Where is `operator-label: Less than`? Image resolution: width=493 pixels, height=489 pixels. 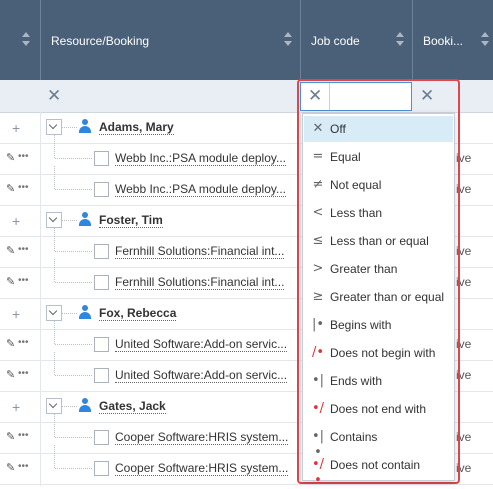 operator-label: Less than is located at coordinates (356, 213).